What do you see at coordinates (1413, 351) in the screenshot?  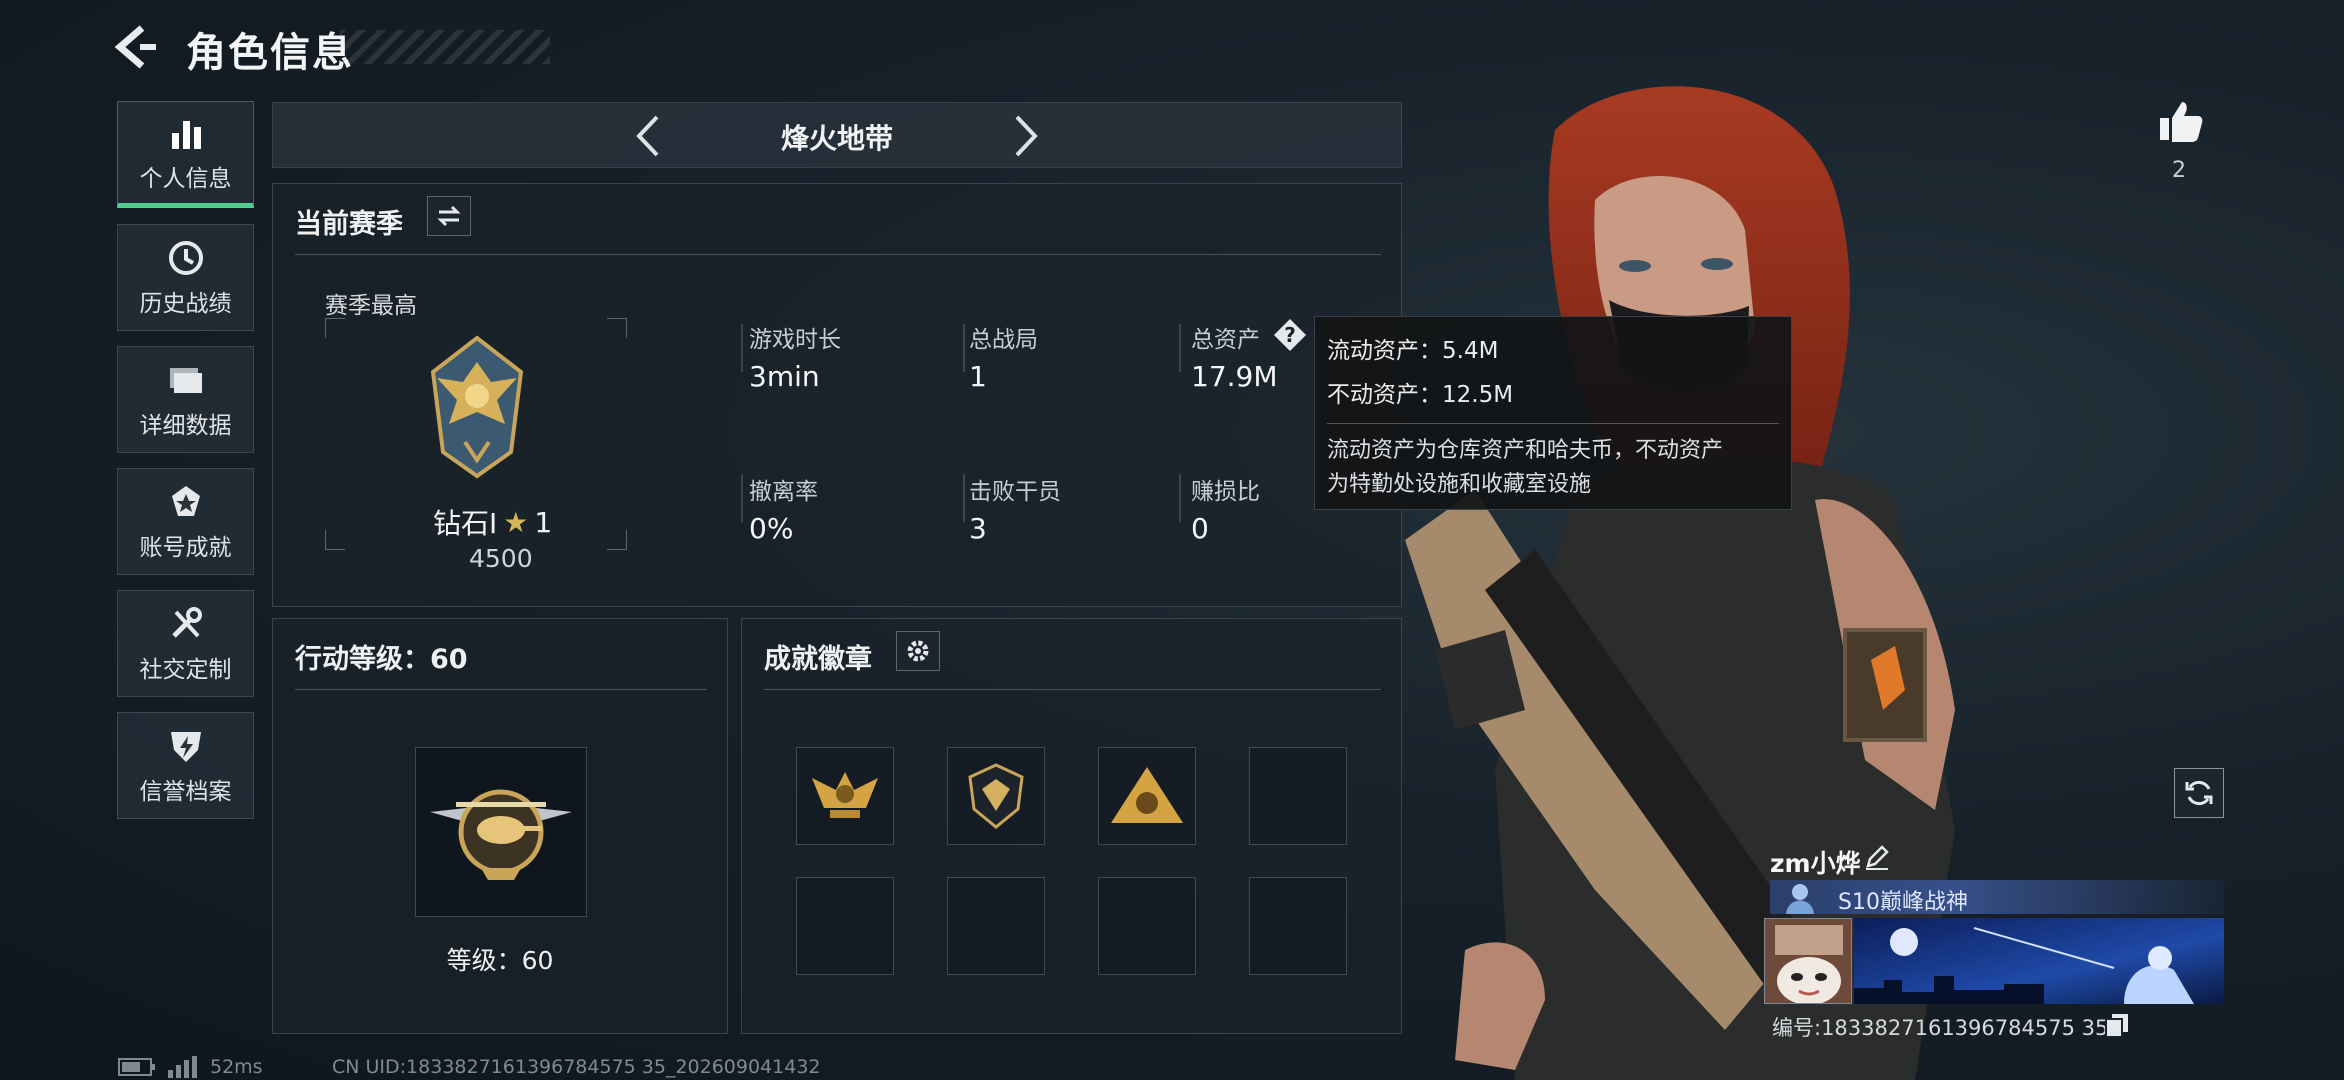 I see `liquid-assets: 流动资产：5.4M` at bounding box center [1413, 351].